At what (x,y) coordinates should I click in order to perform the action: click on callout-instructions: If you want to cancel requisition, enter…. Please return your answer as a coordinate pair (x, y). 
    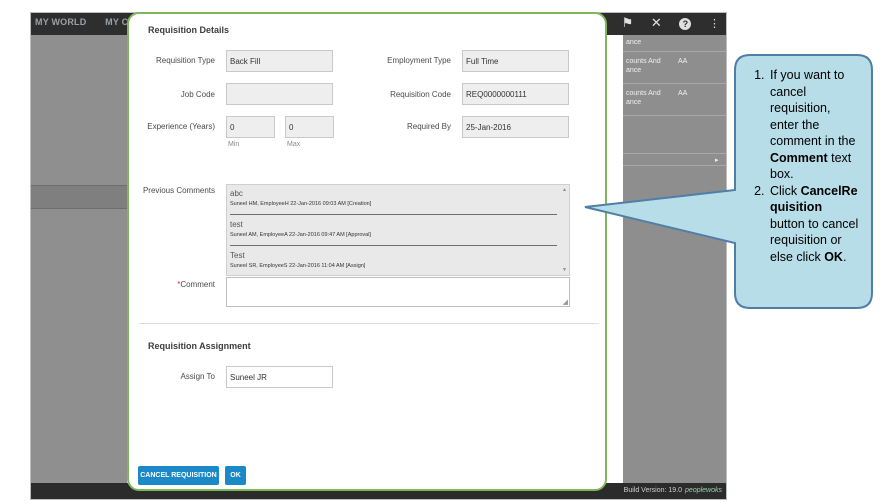
    Looking at the image, I should click on (801, 166).